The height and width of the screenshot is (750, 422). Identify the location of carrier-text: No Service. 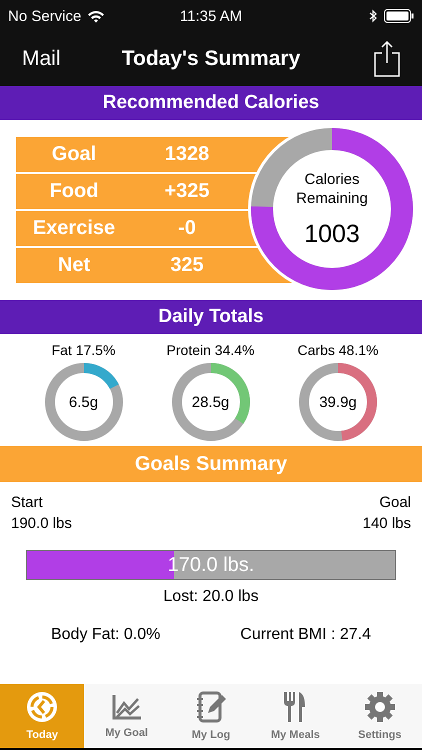
(45, 16).